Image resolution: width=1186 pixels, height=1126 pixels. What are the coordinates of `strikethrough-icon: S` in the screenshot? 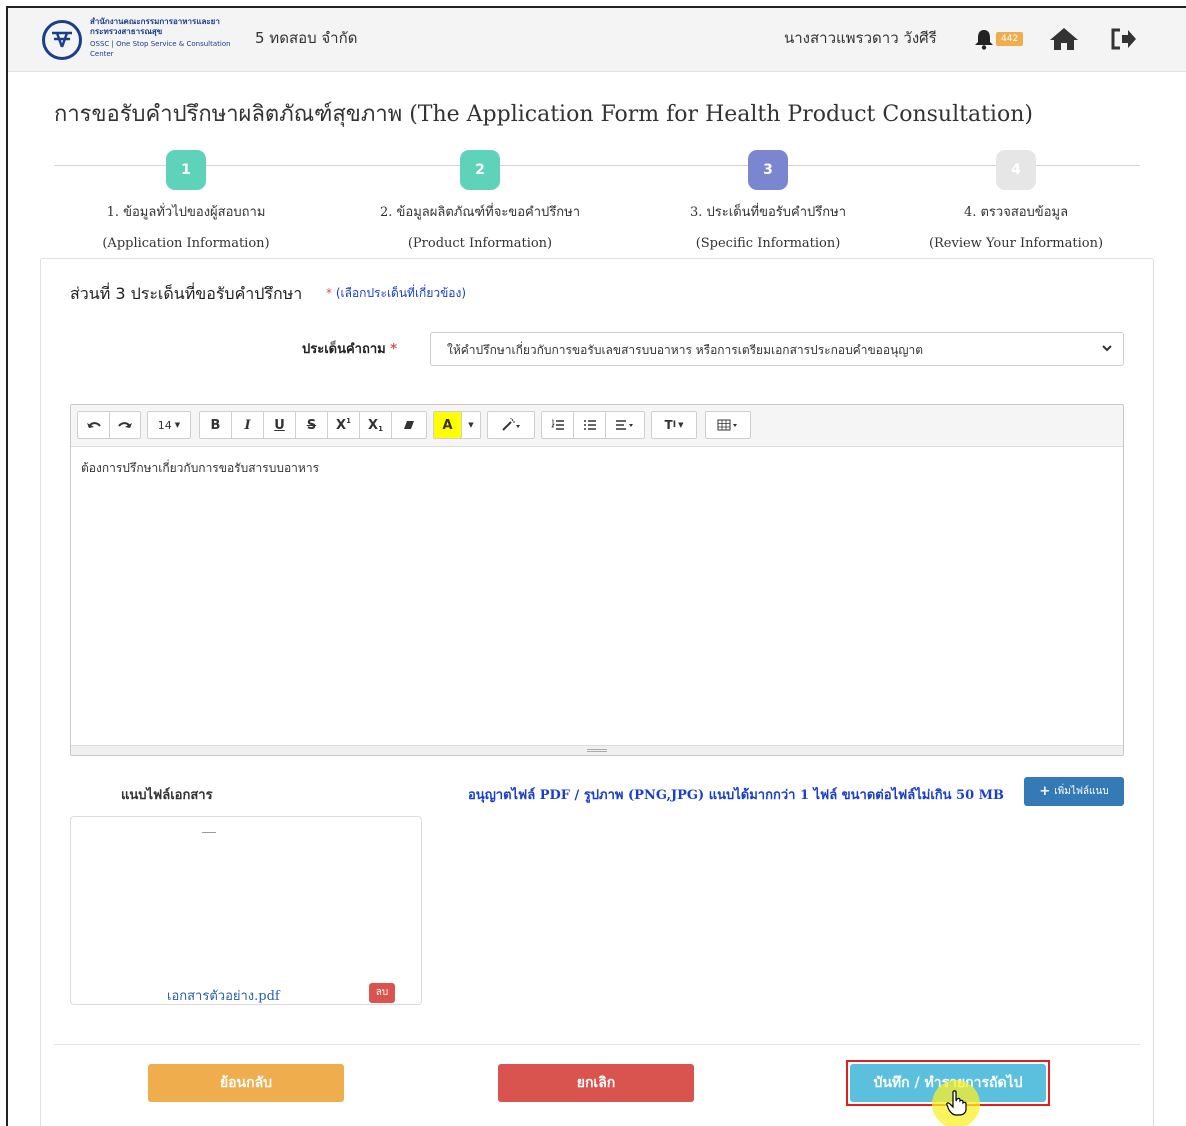 It's located at (312, 425).